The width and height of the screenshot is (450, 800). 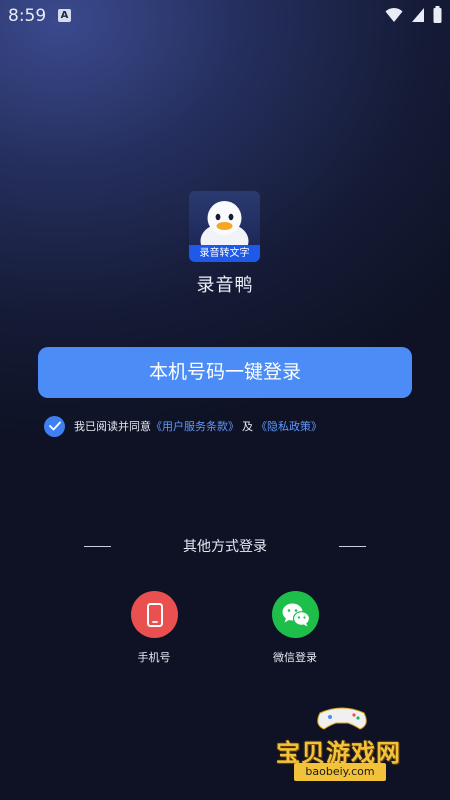 I want to click on status-bar: 8:59 A, so click(x=225, y=16).